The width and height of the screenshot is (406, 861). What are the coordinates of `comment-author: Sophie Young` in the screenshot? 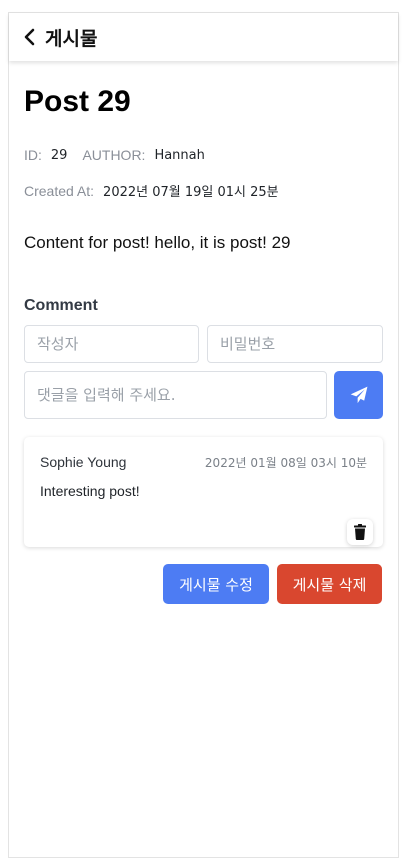 It's located at (83, 462).